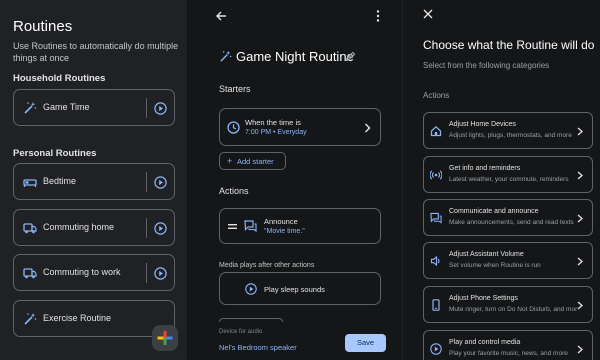 This screenshot has height=360, width=600. I want to click on routine-card-commuting-home: Commuting home, so click(94, 227).